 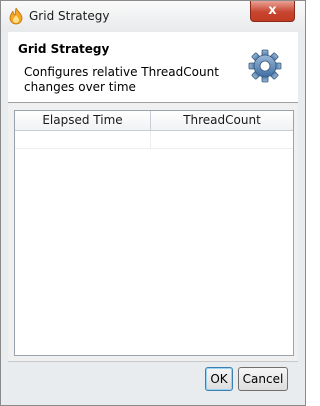 What do you see at coordinates (64, 49) in the screenshot?
I see `header-title: Grid Strategy` at bounding box center [64, 49].